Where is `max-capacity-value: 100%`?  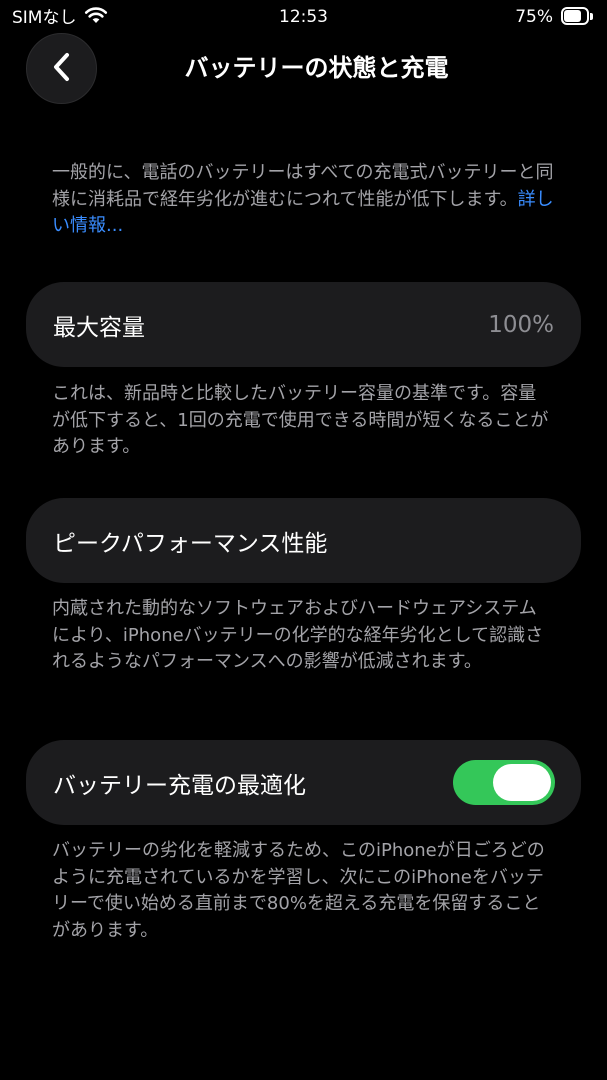
max-capacity-value: 100% is located at coordinates (521, 324).